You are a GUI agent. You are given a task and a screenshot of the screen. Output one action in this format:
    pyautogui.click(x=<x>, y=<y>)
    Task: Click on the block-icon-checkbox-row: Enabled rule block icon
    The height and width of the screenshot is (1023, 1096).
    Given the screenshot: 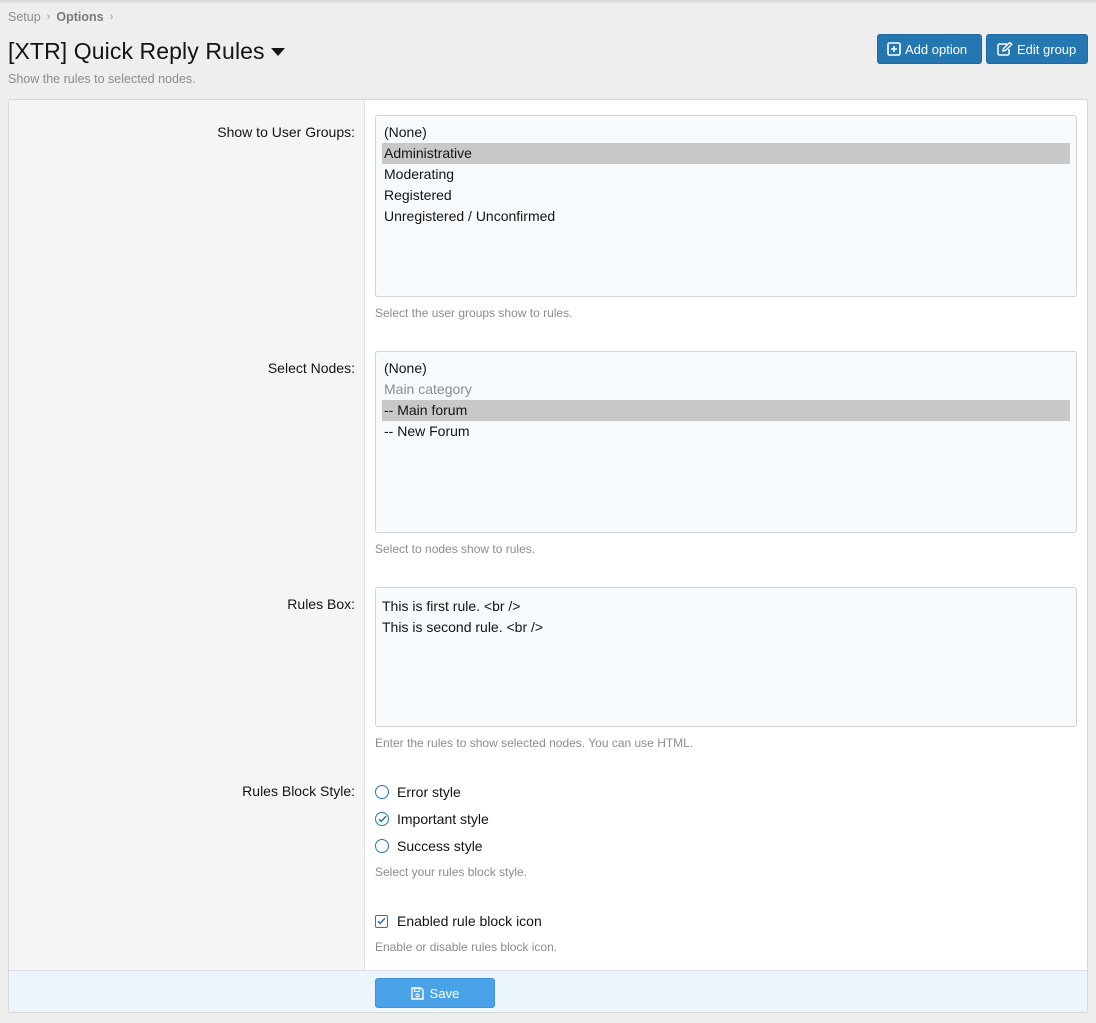 What is the action you would take?
    pyautogui.click(x=458, y=921)
    